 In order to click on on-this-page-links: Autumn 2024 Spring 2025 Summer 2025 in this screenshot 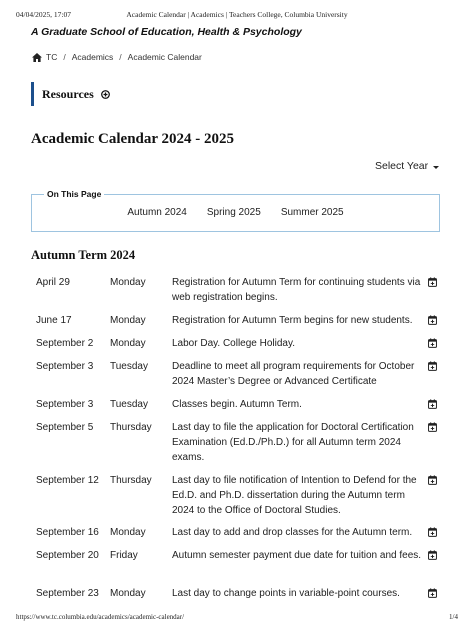, I will do `click(235, 212)`.